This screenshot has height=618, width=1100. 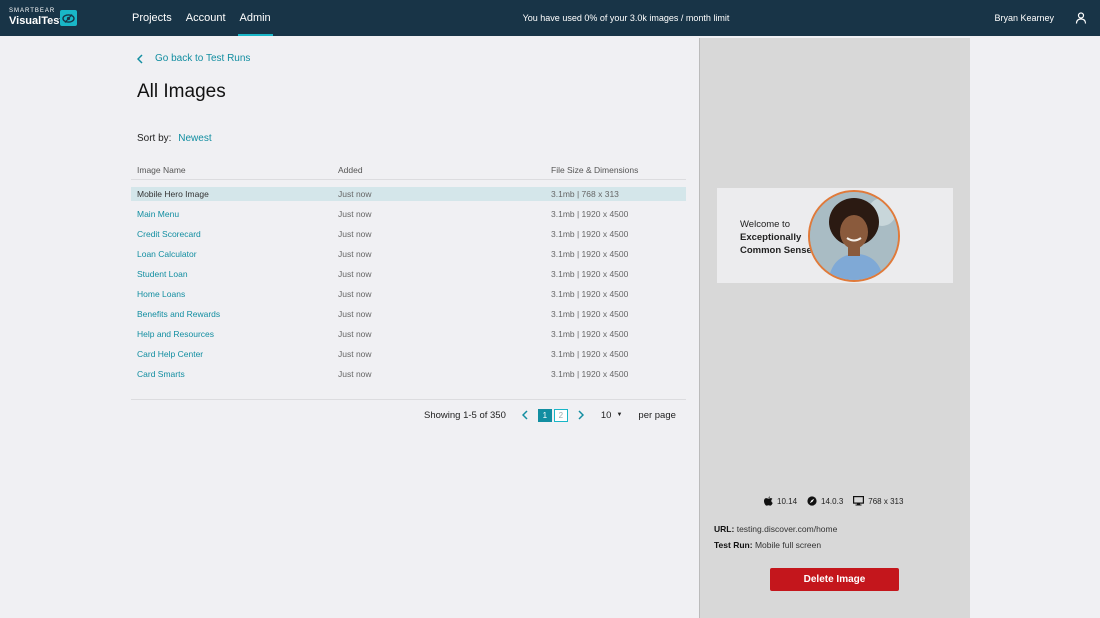 I want to click on back-link-label: Go back to Test Runs, so click(x=203, y=58).